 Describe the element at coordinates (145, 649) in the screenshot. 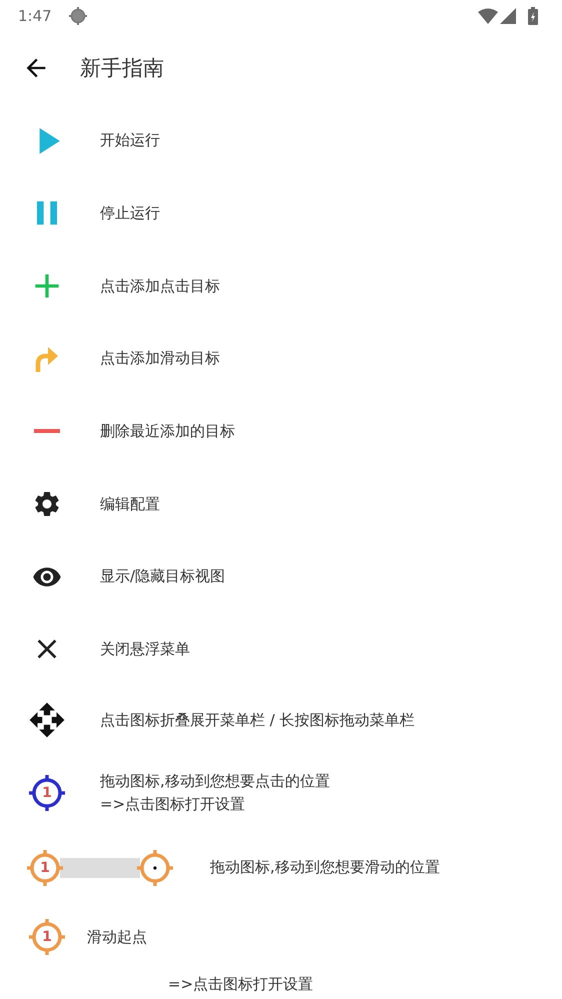

I see `guide-text: 关闭悬浮菜单` at that location.